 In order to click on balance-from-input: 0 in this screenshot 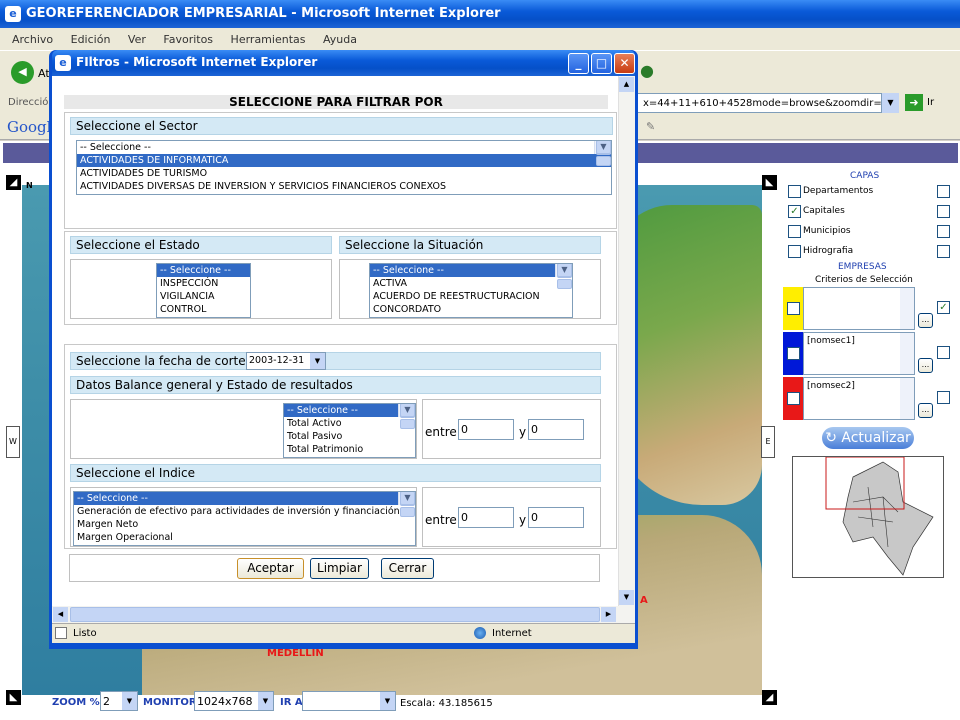, I will do `click(486, 429)`.